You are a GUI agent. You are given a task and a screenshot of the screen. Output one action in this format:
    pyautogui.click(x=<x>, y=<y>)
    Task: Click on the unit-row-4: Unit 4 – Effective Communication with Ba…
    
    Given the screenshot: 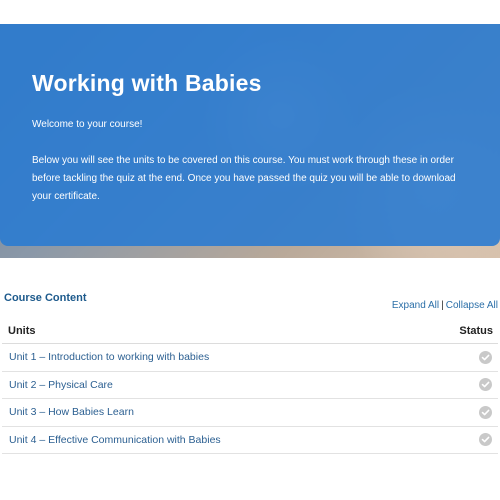 What is the action you would take?
    pyautogui.click(x=250, y=440)
    